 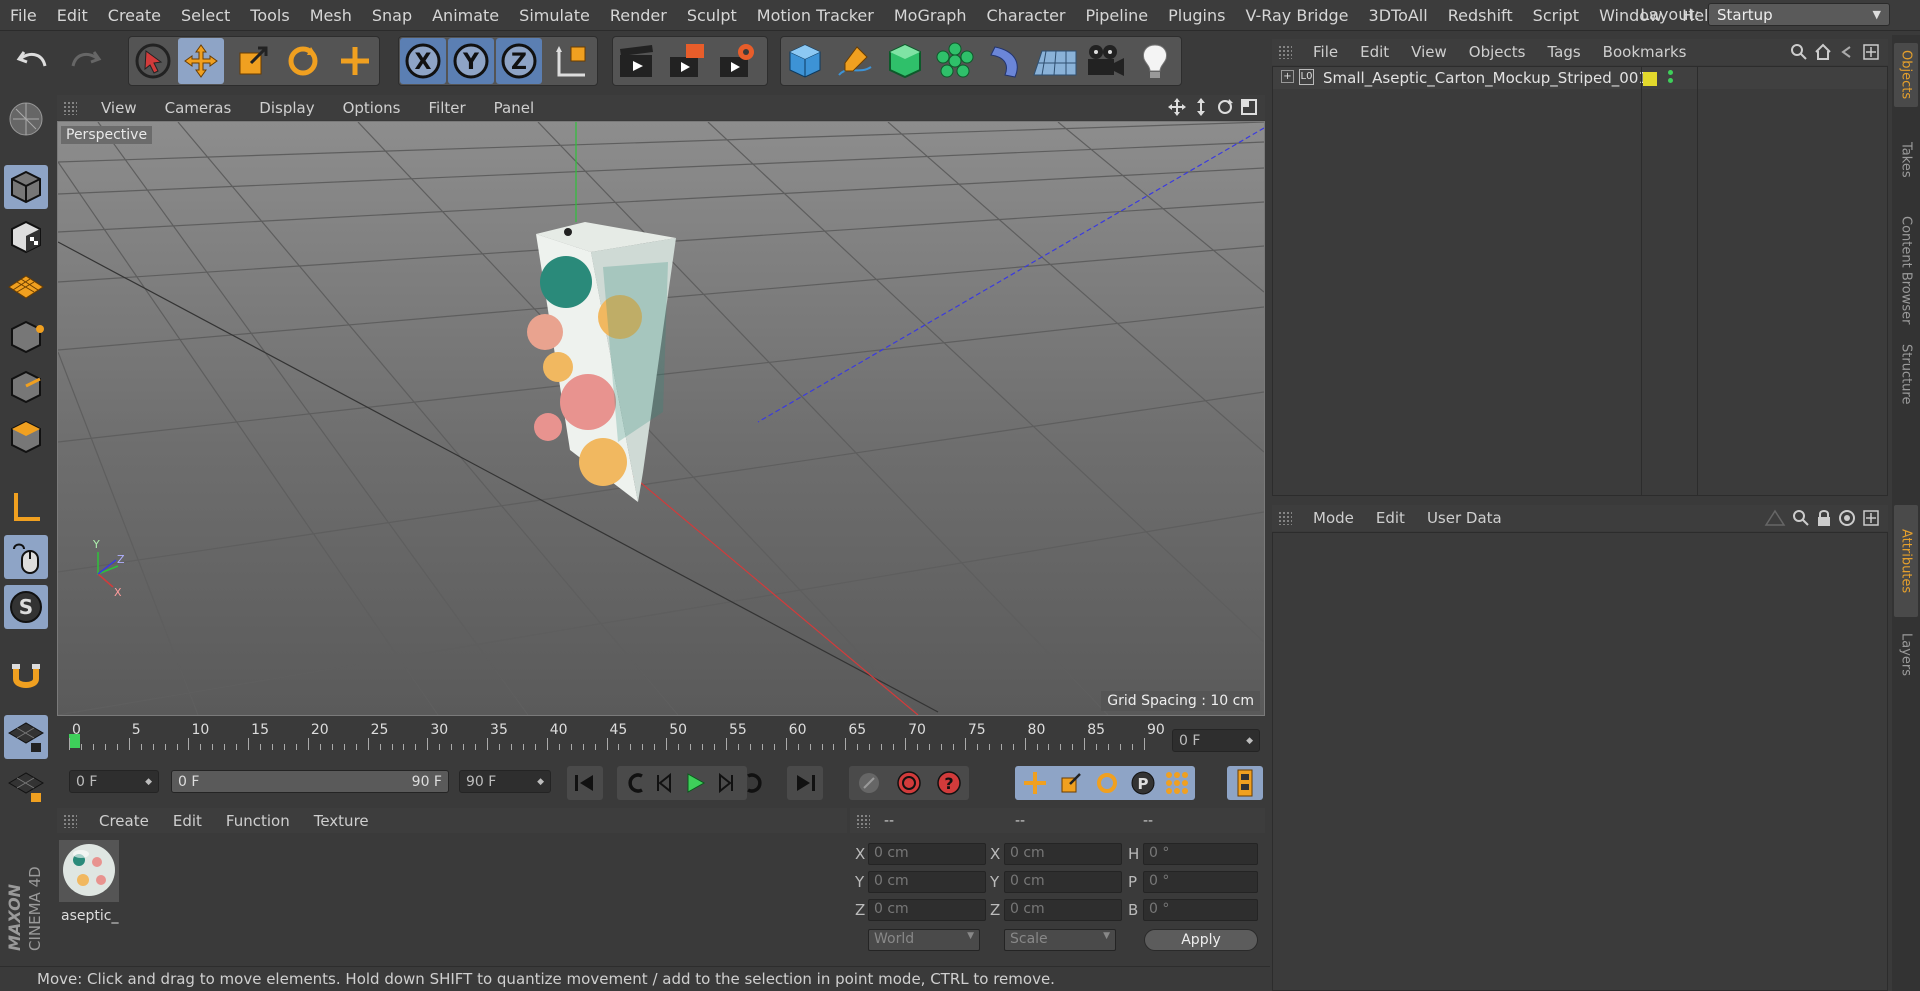 I want to click on rotation-p-field: 0 °, so click(x=1200, y=882).